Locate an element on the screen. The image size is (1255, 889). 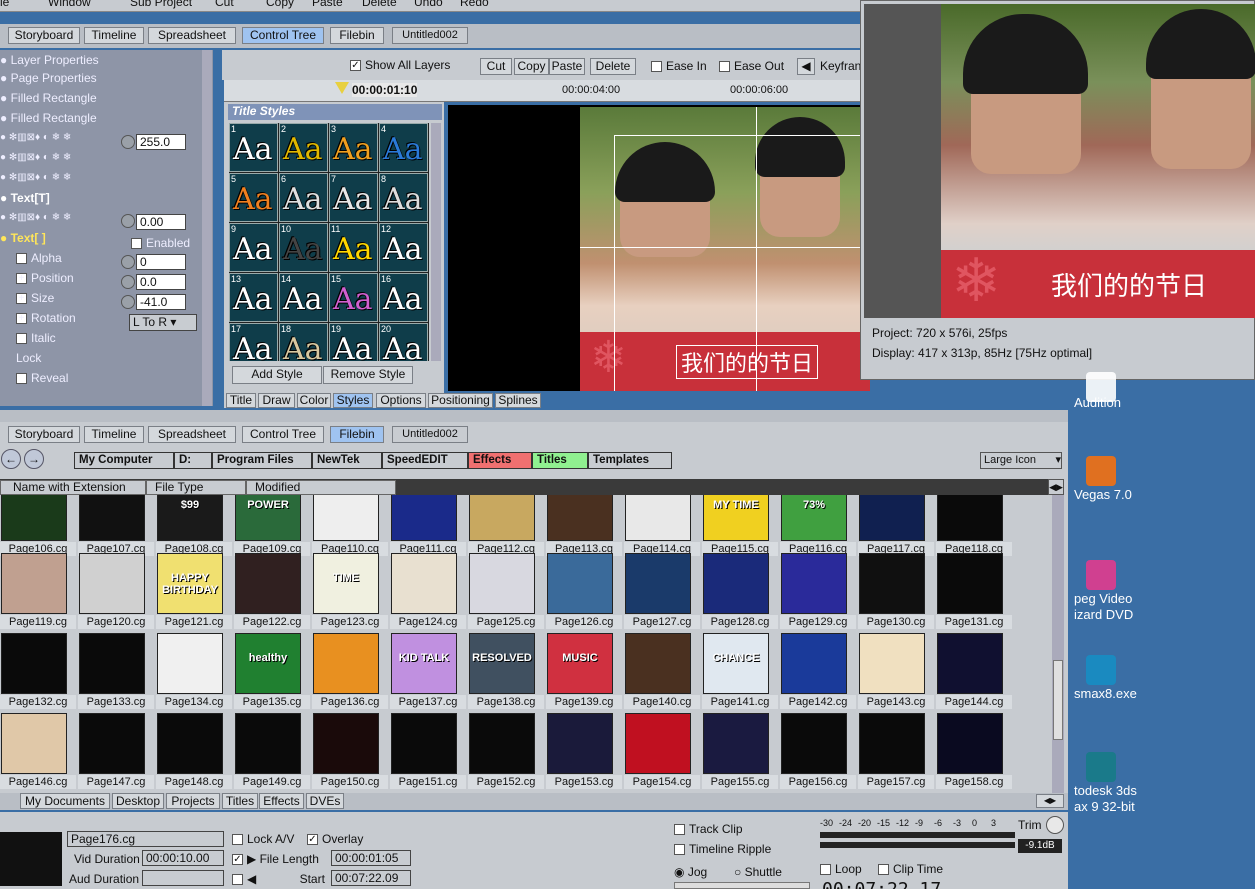
paste-button: Paste is located at coordinates (567, 66).